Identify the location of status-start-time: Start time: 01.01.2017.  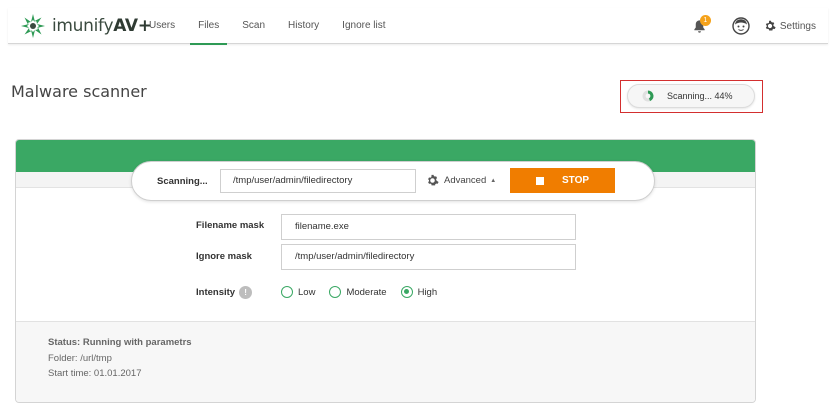
(95, 373).